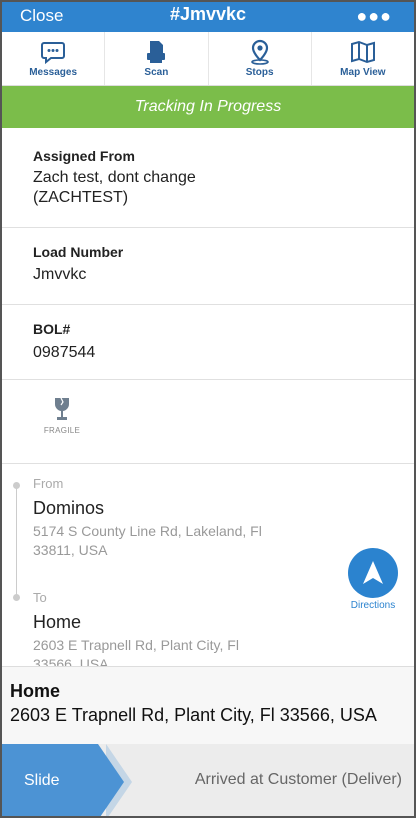  What do you see at coordinates (208, 422) in the screenshot?
I see `fragile-section` at bounding box center [208, 422].